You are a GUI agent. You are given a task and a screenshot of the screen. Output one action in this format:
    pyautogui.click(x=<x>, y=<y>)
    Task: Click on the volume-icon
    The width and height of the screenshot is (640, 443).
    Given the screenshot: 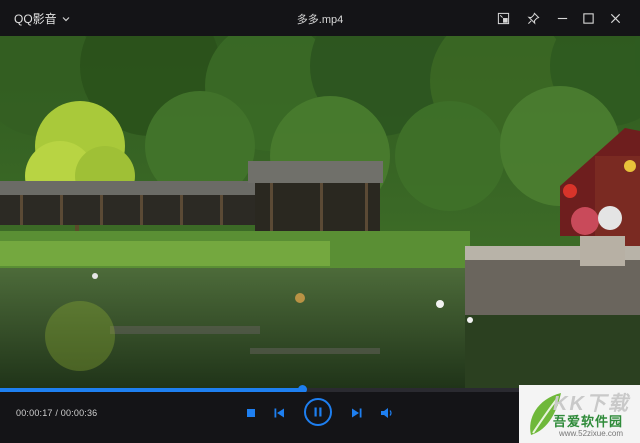 What is the action you would take?
    pyautogui.click(x=386, y=413)
    